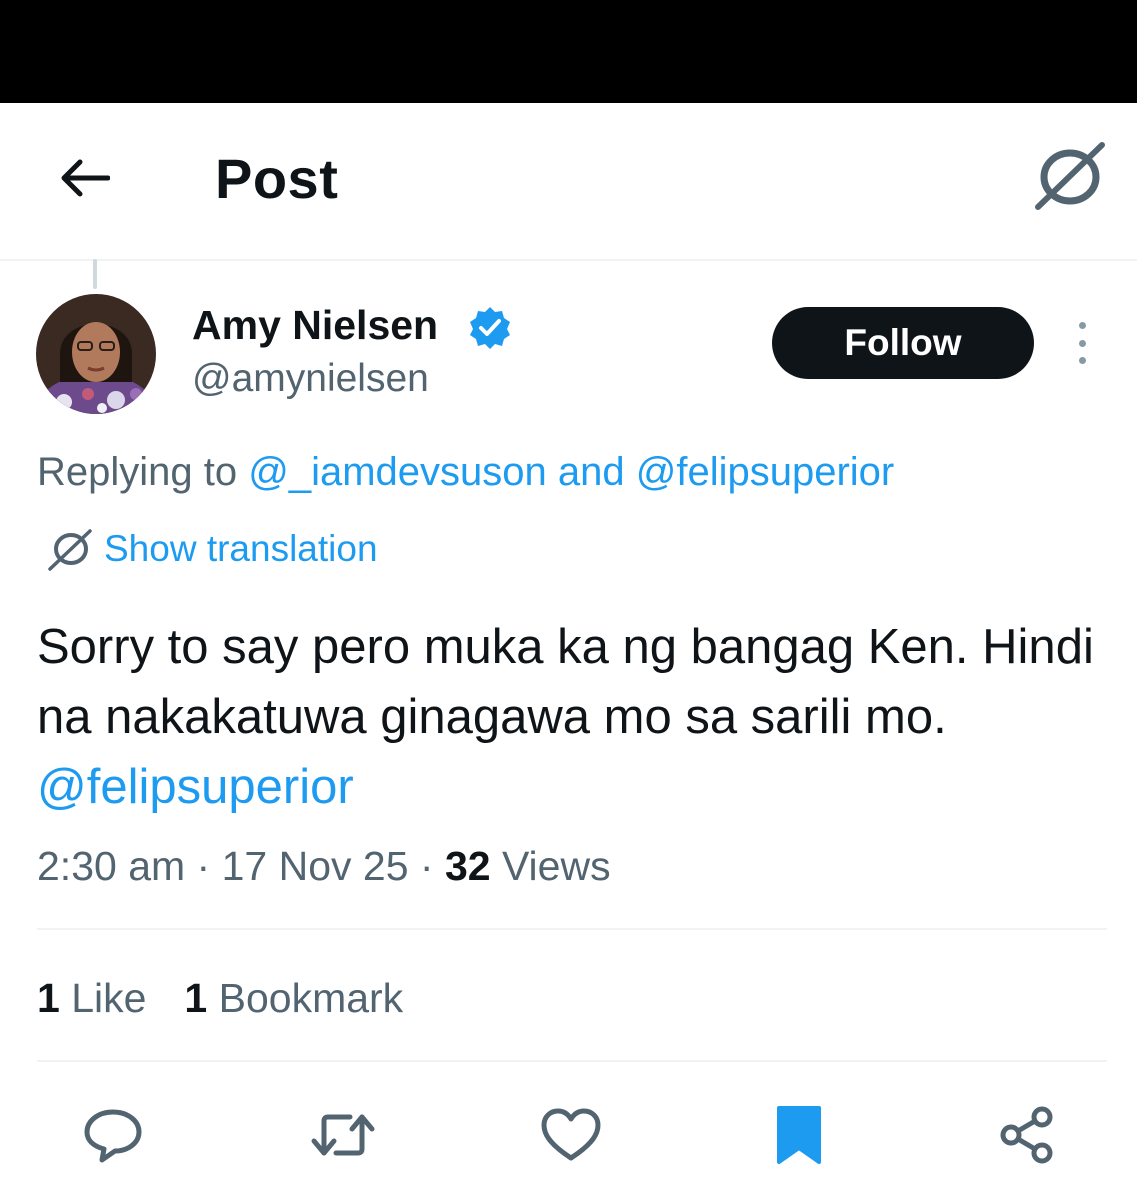  What do you see at coordinates (277, 178) in the screenshot?
I see `page-title: Post` at bounding box center [277, 178].